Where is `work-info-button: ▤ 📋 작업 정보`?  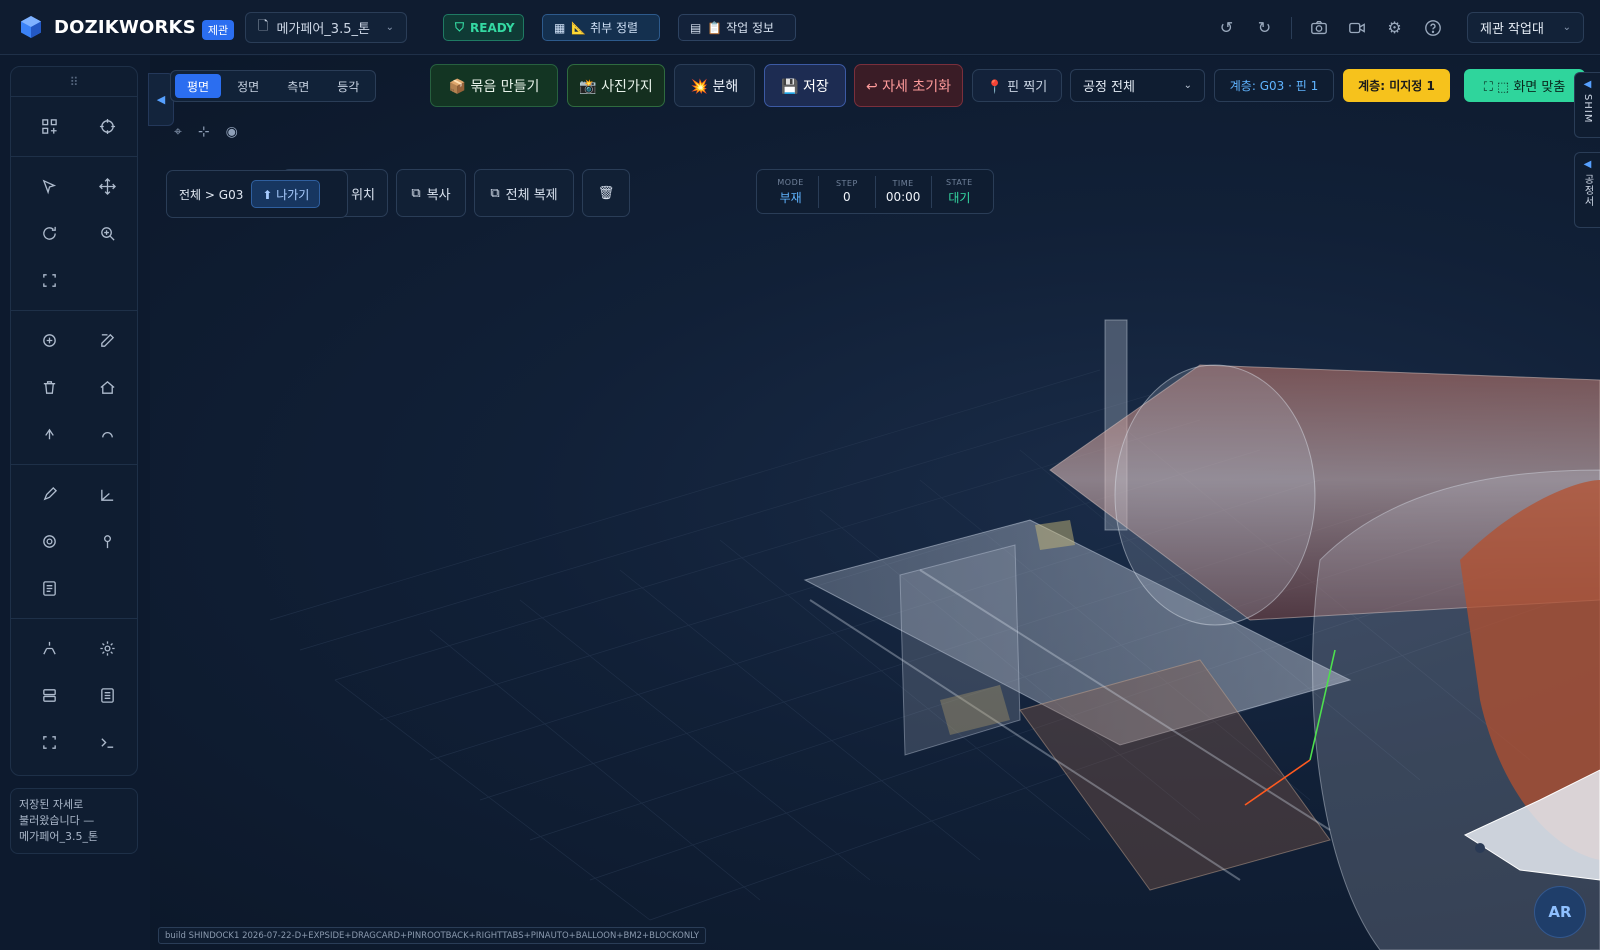
work-info-button: ▤ 📋 작업 정보 is located at coordinates (737, 27).